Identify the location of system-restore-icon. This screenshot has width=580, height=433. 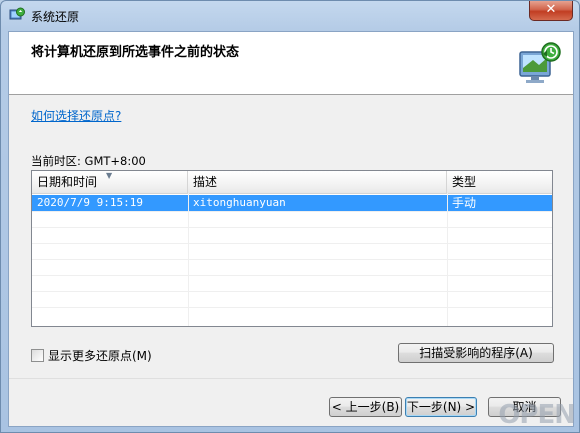
(17, 13).